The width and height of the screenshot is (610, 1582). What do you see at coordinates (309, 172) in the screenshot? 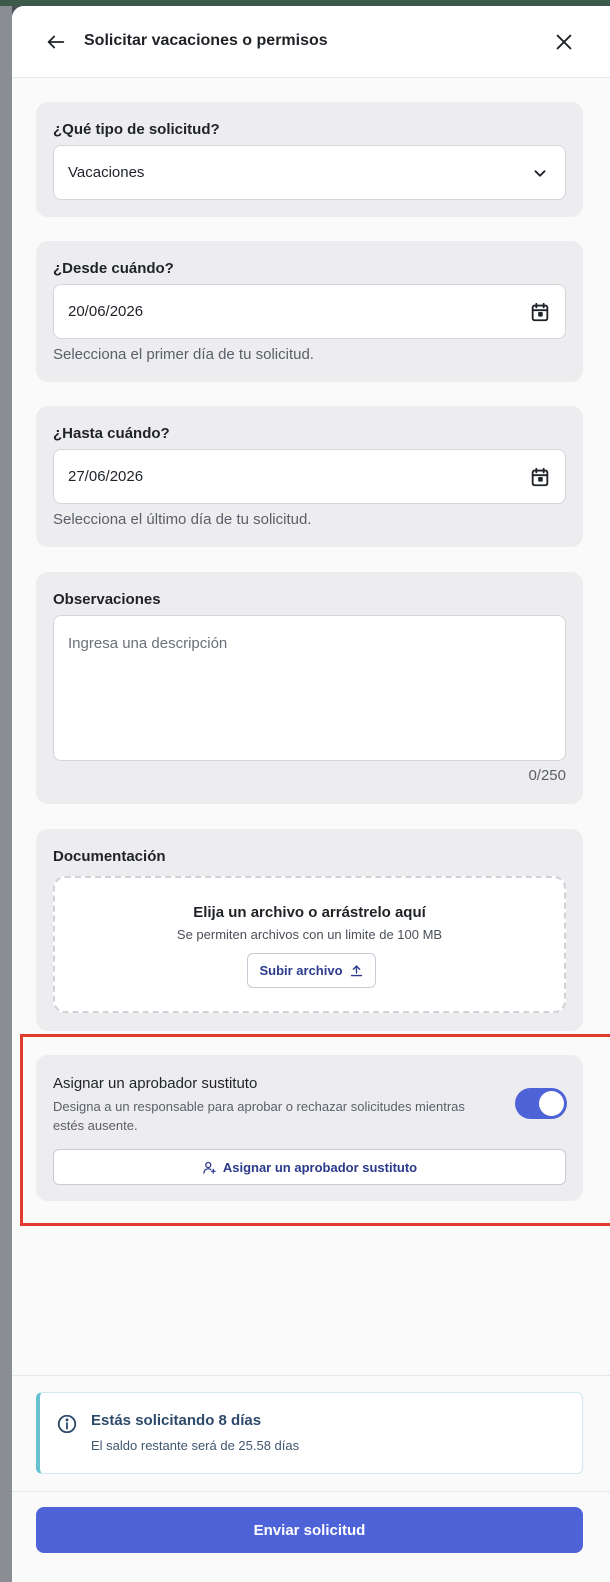
I see `request-type-select: Vacaciones` at bounding box center [309, 172].